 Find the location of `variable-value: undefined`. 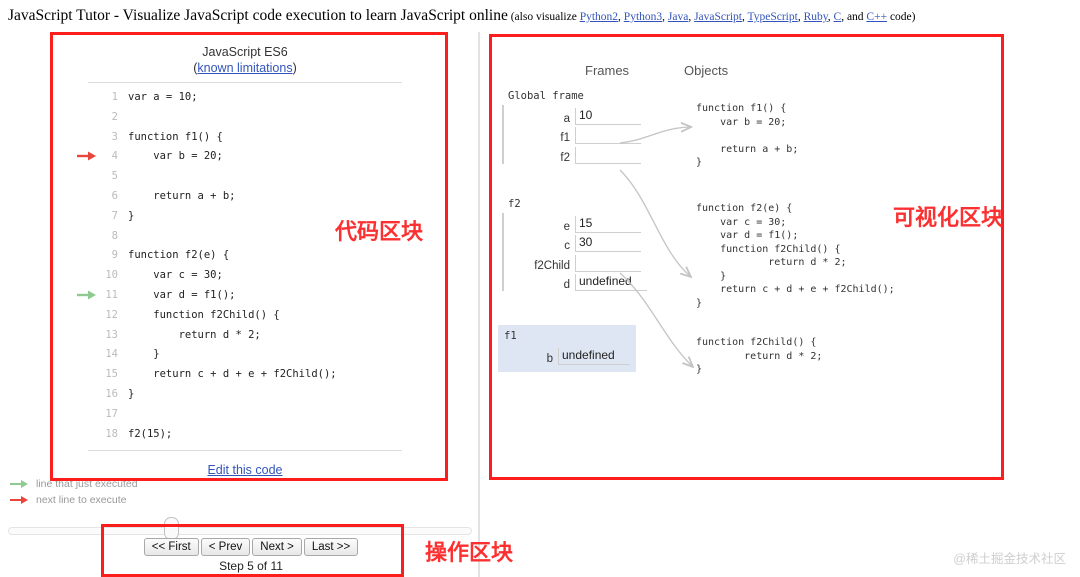

variable-value: undefined is located at coordinates (611, 282).